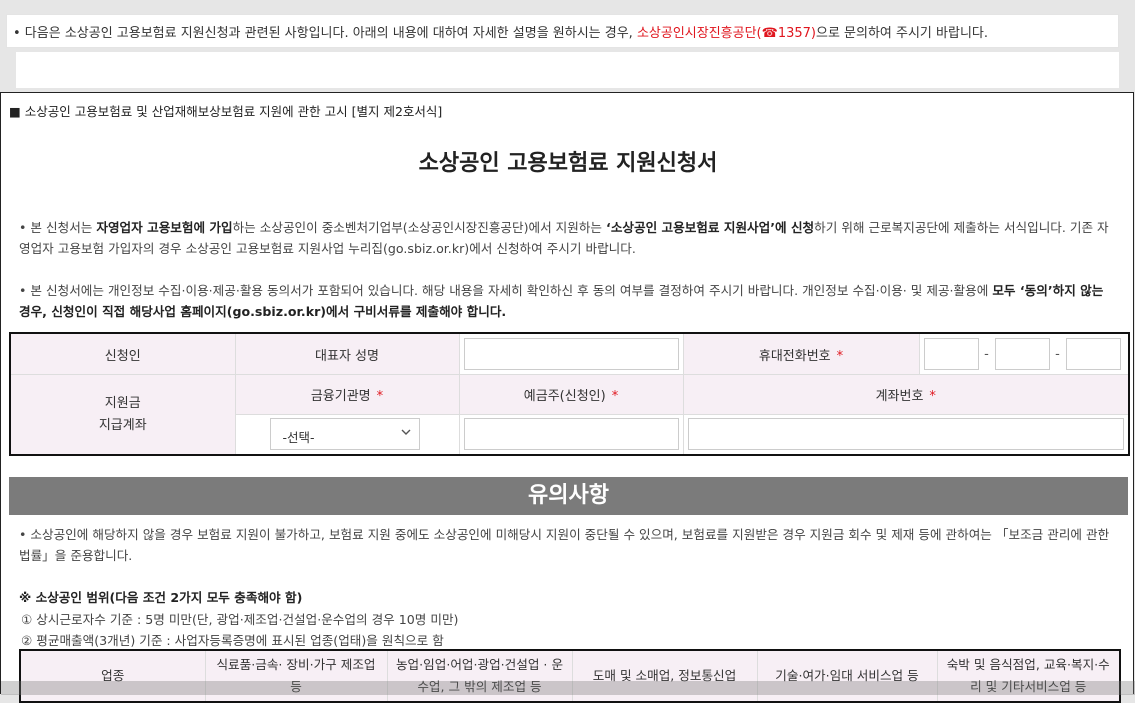  Describe the element at coordinates (340, 396) in the screenshot. I see `bank-label: 금융기관명` at that location.